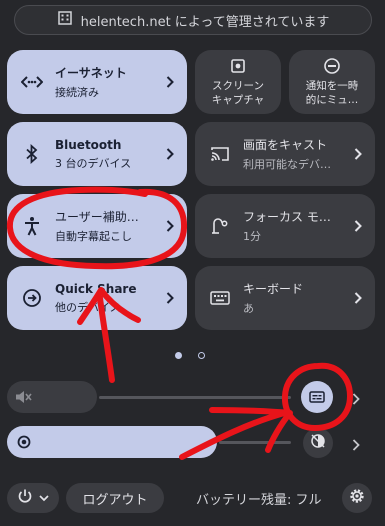  Describe the element at coordinates (97, 298) in the screenshot. I see `quick-share-tile: Quick Share 他のデバイス` at that location.